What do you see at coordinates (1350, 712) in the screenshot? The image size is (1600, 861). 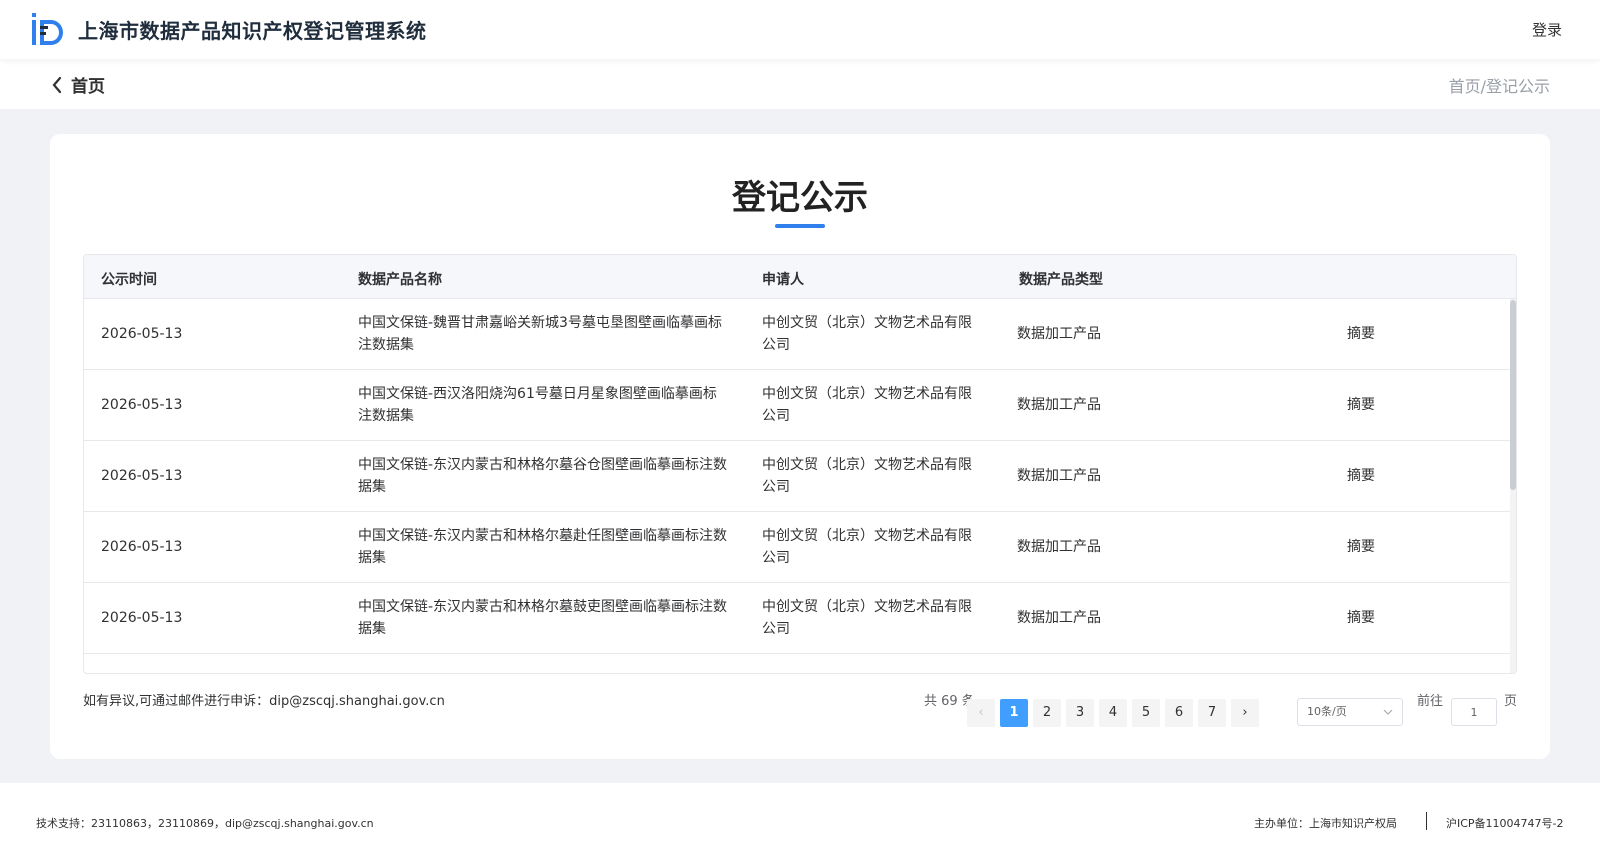 I see `page-size-select: 10条/页` at bounding box center [1350, 712].